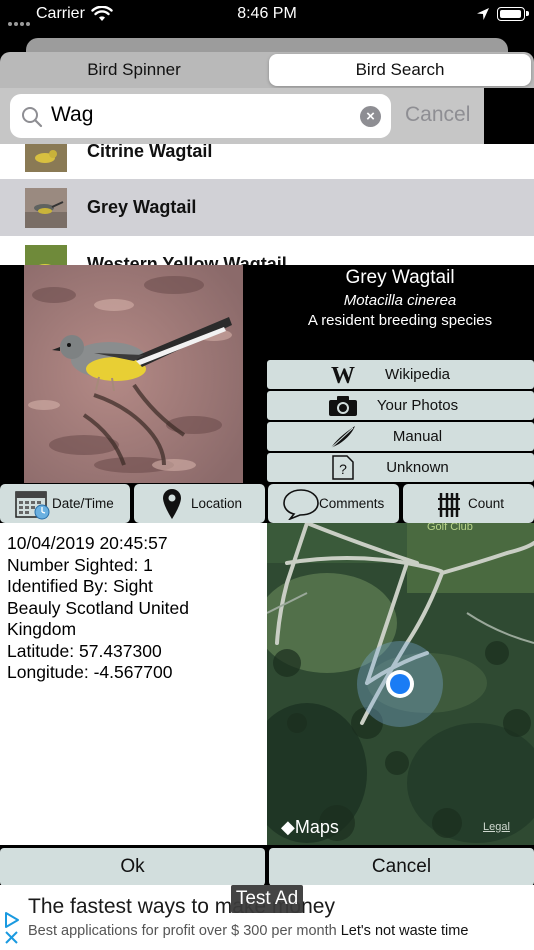 The height and width of the screenshot is (950, 534). What do you see at coordinates (513, 14) in the screenshot?
I see `battery-icon` at bounding box center [513, 14].